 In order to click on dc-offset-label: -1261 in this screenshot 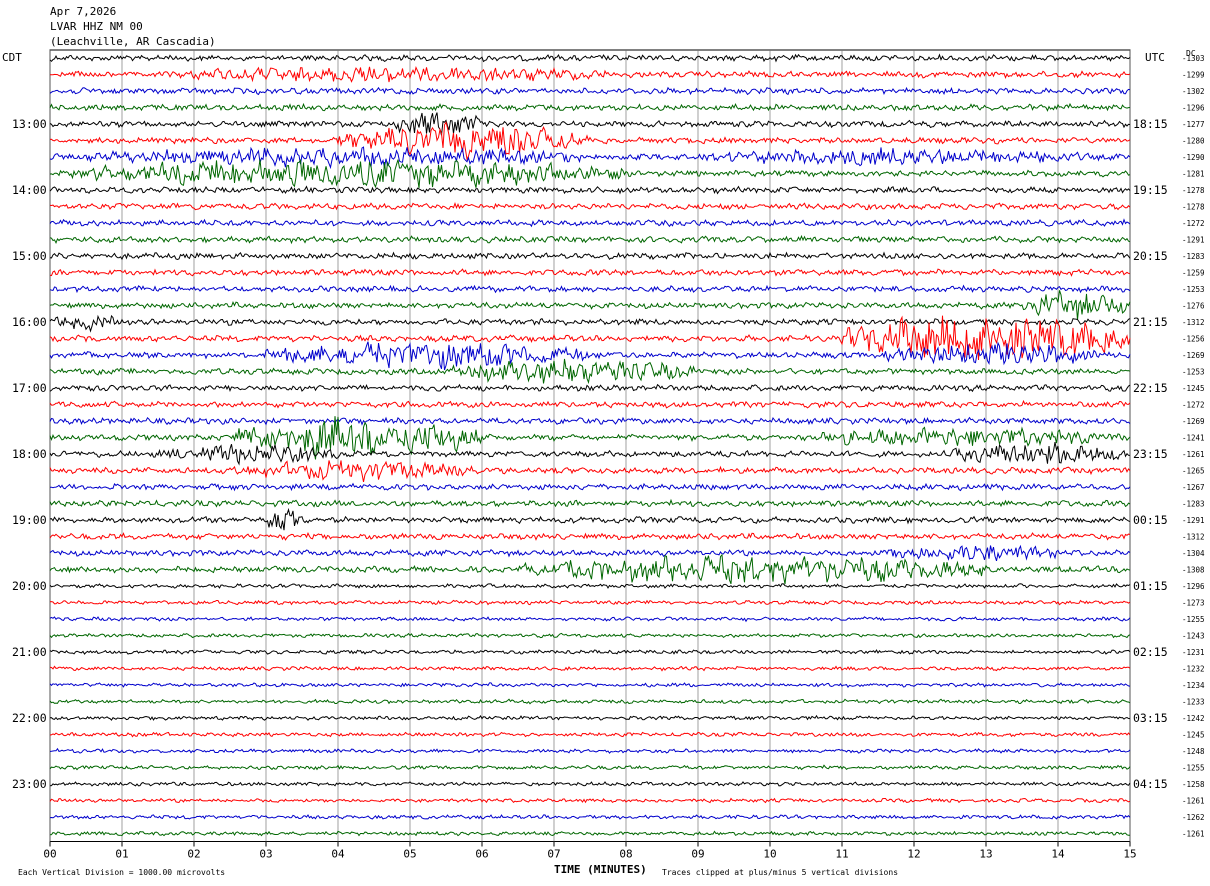, I will do `click(1193, 801)`.